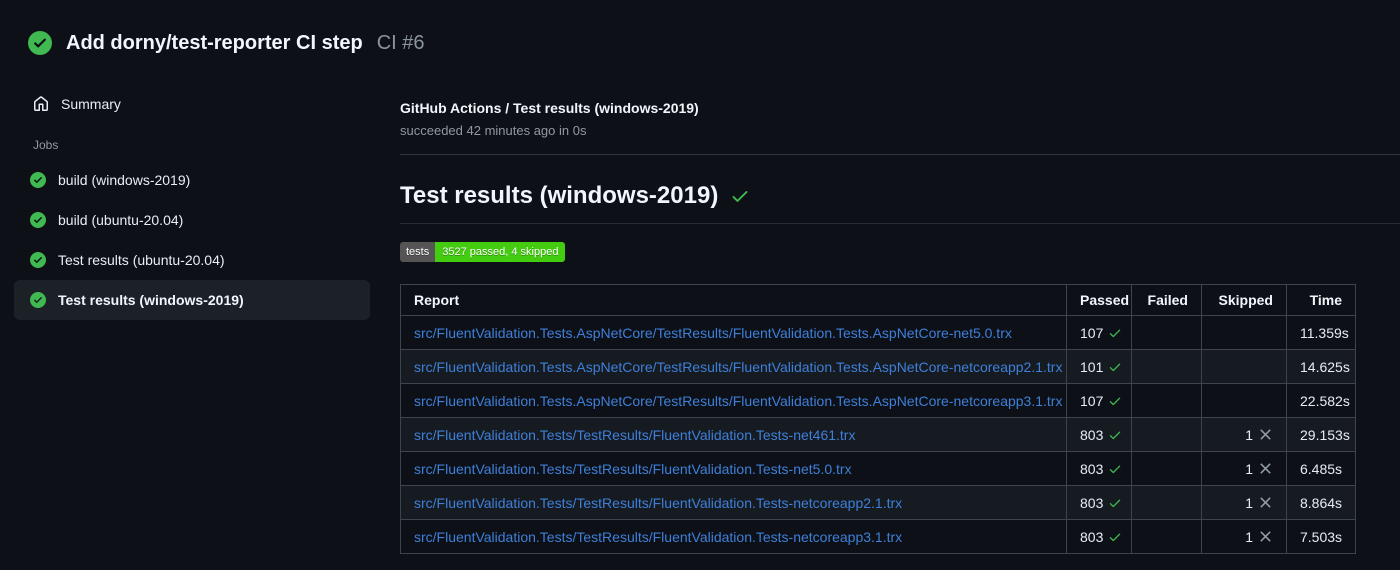 This screenshot has height=570, width=1400. Describe the element at coordinates (195, 104) in the screenshot. I see `sidebar-item-summary: Summary` at that location.